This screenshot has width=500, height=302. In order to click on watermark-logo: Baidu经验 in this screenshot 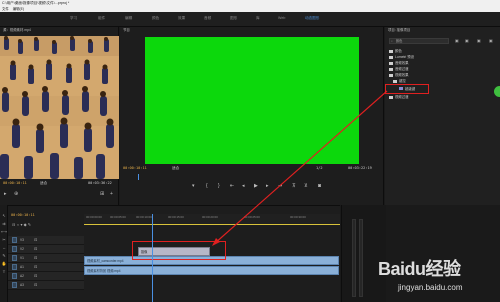, I will do `click(419, 269)`.